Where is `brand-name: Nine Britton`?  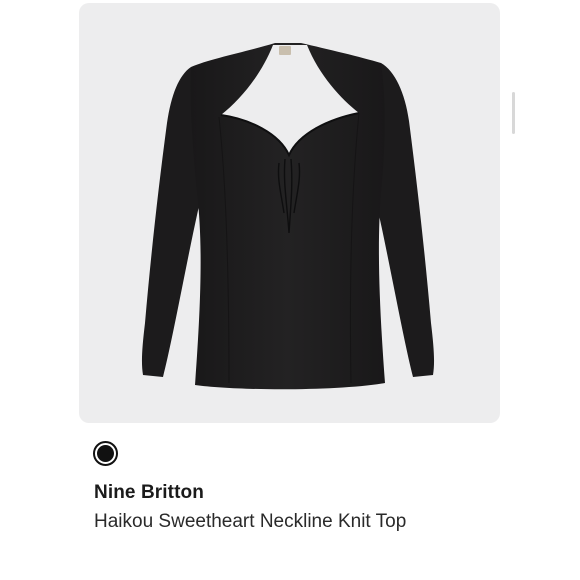 brand-name: Nine Britton is located at coordinates (149, 493).